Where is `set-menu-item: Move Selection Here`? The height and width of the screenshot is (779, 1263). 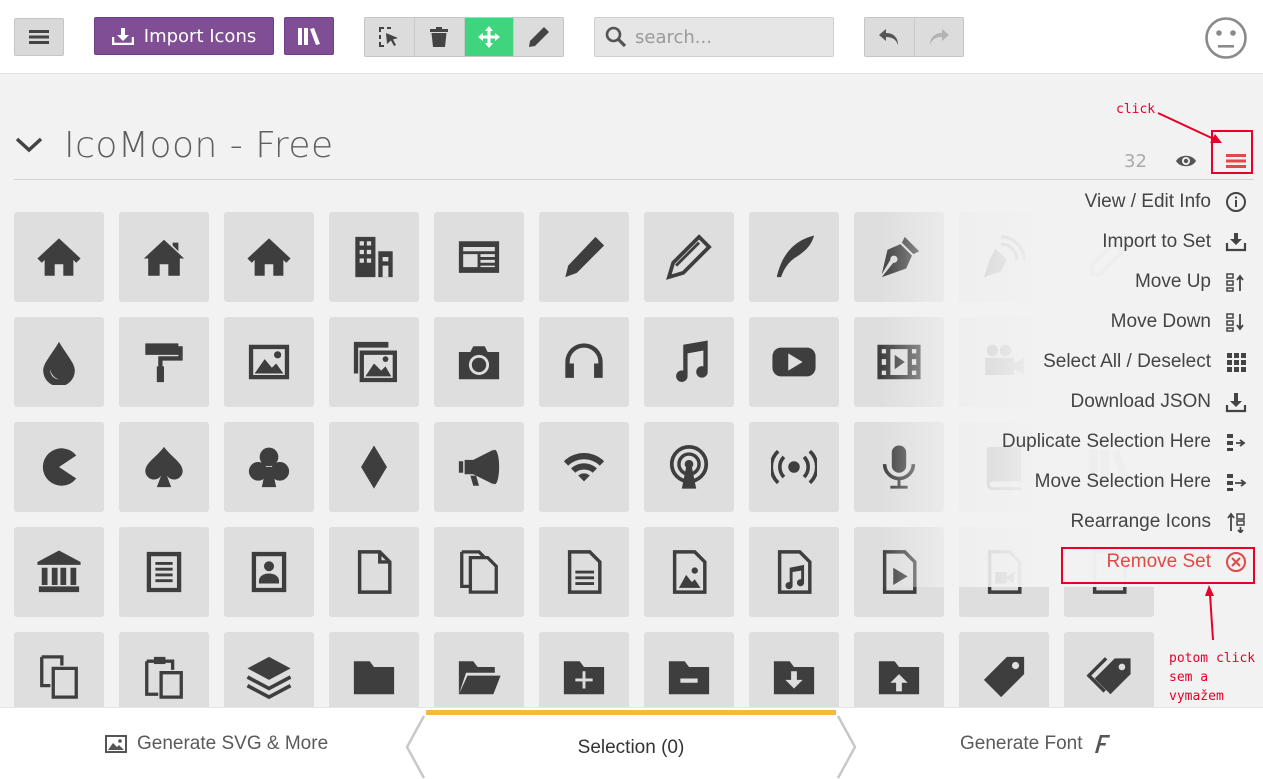 set-menu-item: Move Selection Here is located at coordinates (1141, 482).